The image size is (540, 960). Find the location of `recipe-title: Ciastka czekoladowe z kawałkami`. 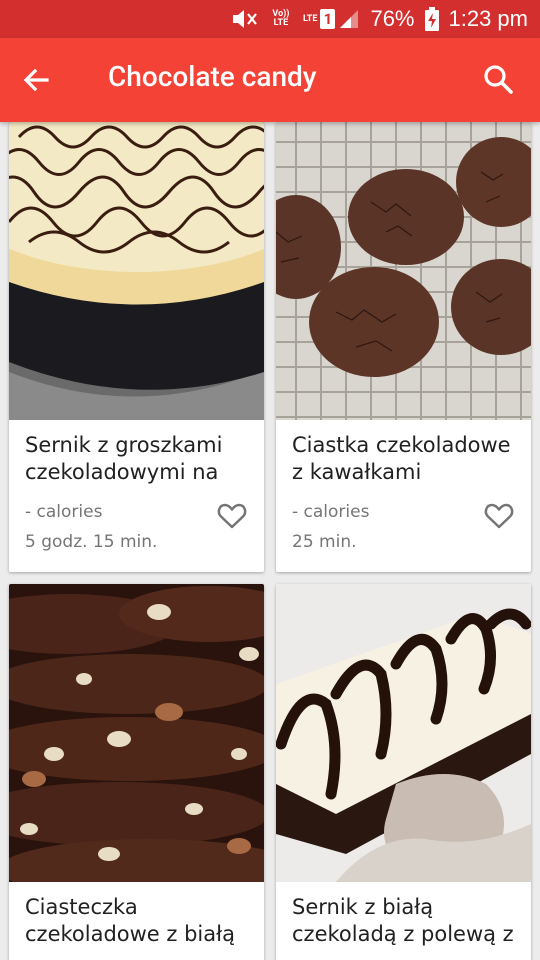

recipe-title: Ciastka czekoladowe z kawałkami is located at coordinates (401, 458).